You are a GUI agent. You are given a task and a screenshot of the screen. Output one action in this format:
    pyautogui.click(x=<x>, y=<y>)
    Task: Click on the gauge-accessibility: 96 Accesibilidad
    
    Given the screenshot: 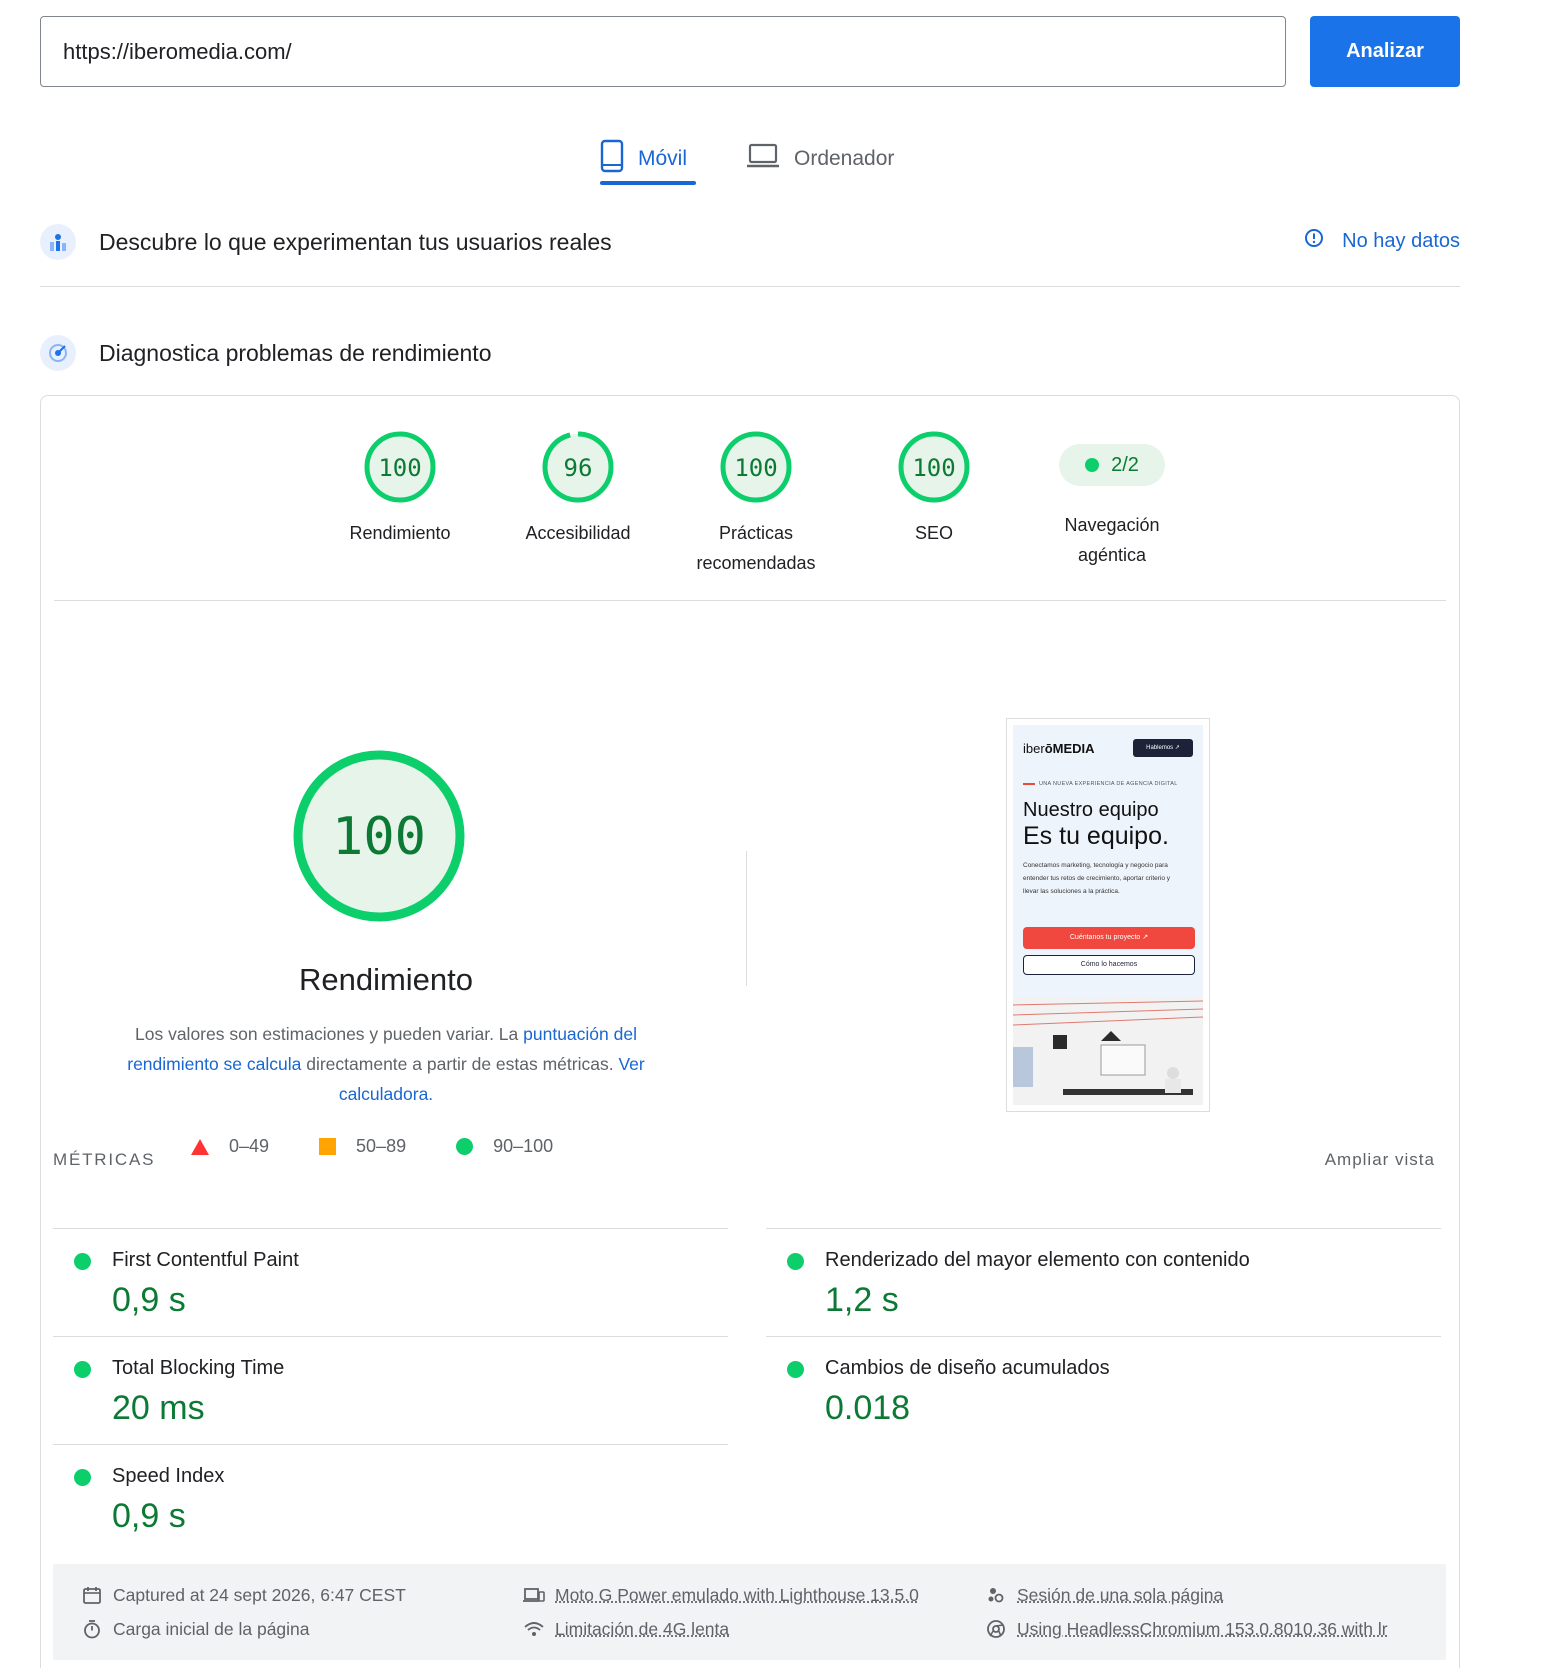 What is the action you would take?
    pyautogui.click(x=578, y=504)
    